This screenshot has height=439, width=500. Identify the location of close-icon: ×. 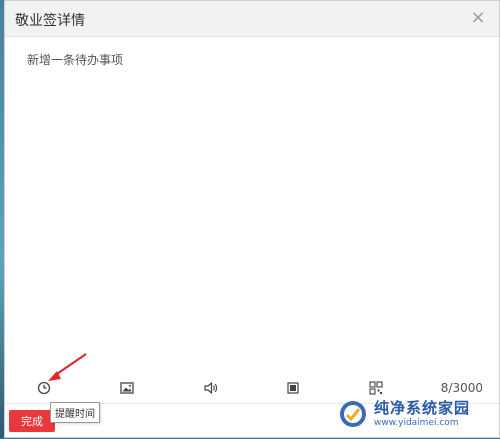
(478, 18).